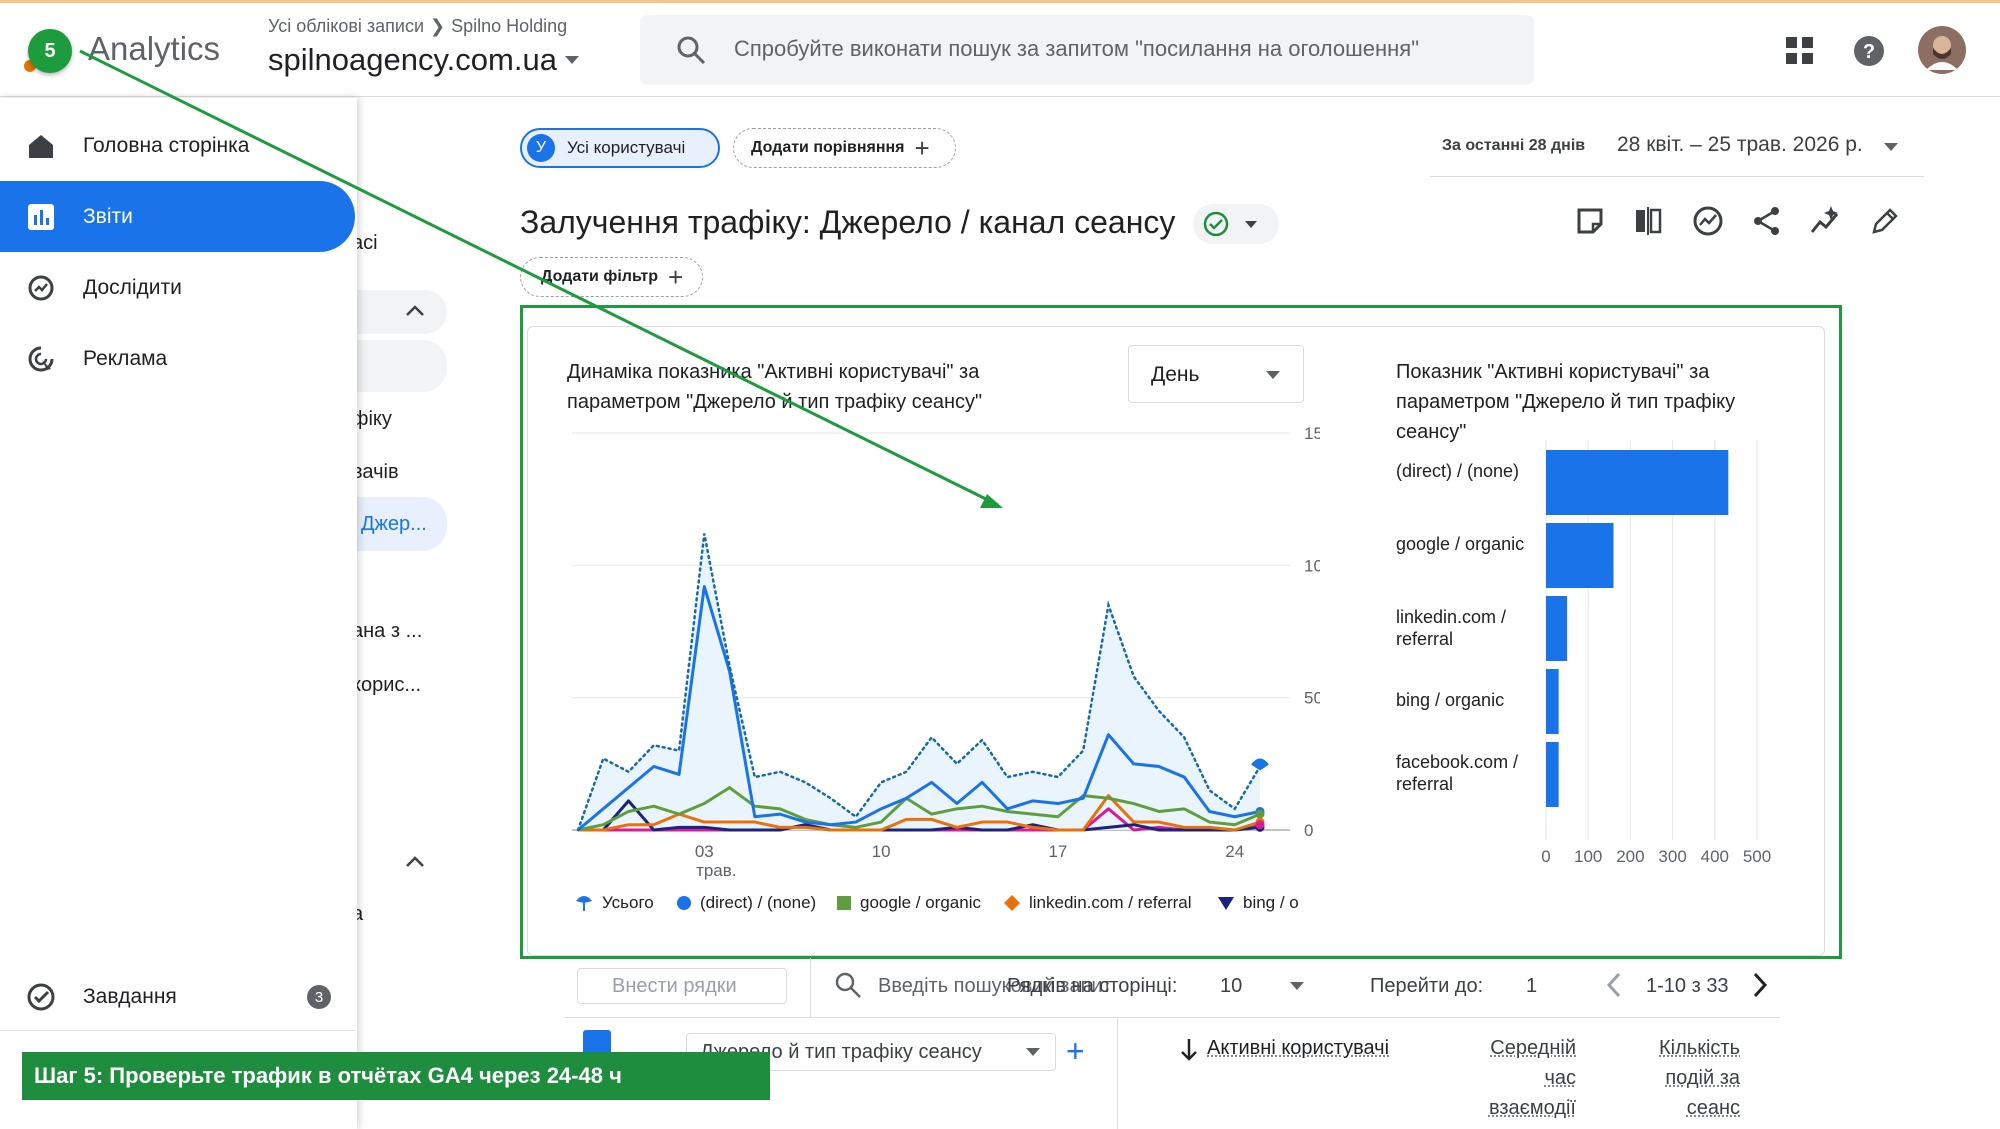 Image resolution: width=2000 pixels, height=1129 pixels. I want to click on goto-label: Перейти до:, so click(1427, 986).